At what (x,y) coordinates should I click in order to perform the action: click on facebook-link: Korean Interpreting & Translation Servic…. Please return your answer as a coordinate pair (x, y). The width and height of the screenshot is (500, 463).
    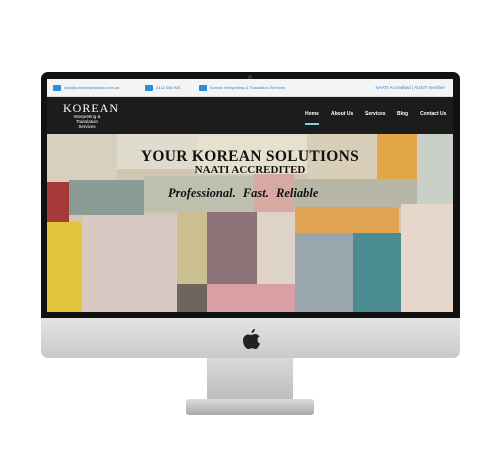
    Looking at the image, I should click on (242, 87).